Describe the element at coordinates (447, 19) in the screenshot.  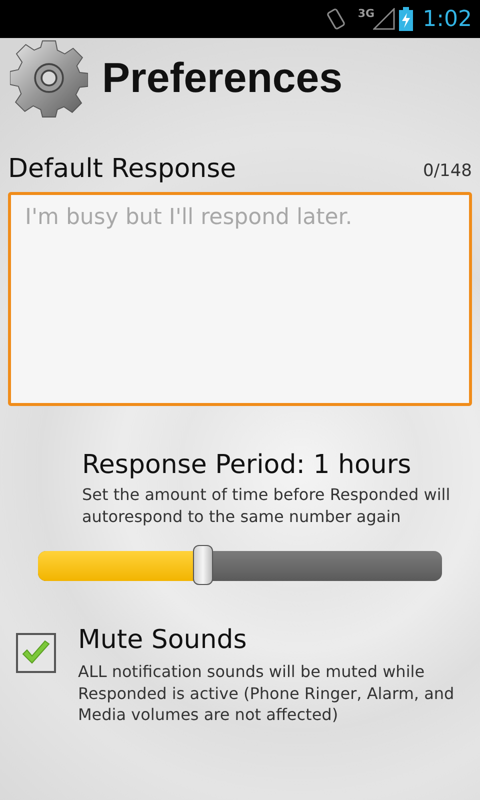
I see `clock-time: 1:02` at that location.